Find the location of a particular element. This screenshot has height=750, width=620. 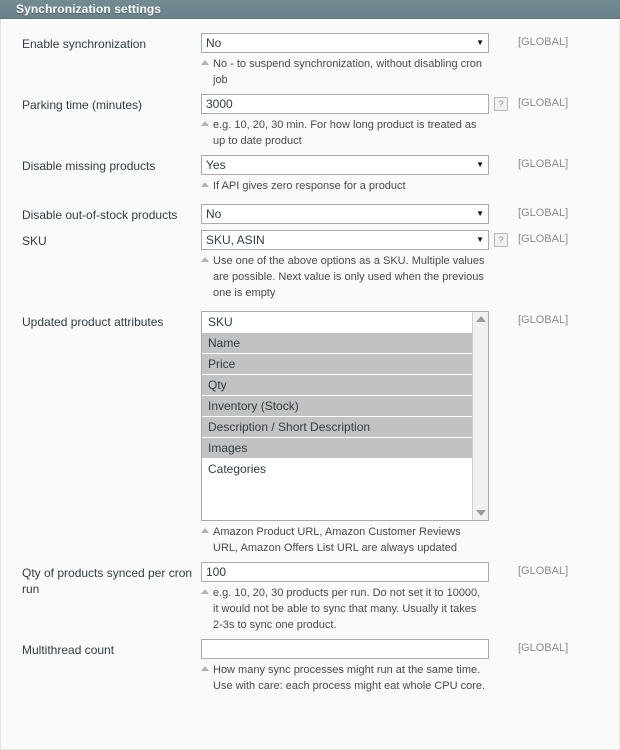

list-item: Name is located at coordinates (337, 343).